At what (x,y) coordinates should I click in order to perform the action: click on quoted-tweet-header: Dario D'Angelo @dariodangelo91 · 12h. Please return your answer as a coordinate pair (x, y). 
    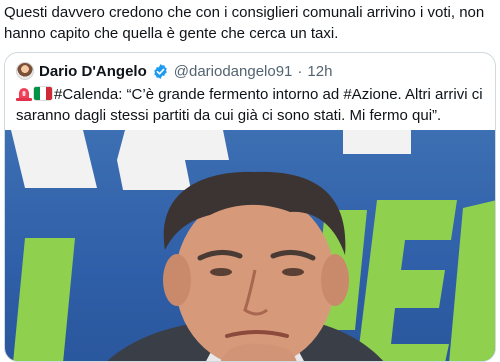
    Looking at the image, I should click on (174, 71).